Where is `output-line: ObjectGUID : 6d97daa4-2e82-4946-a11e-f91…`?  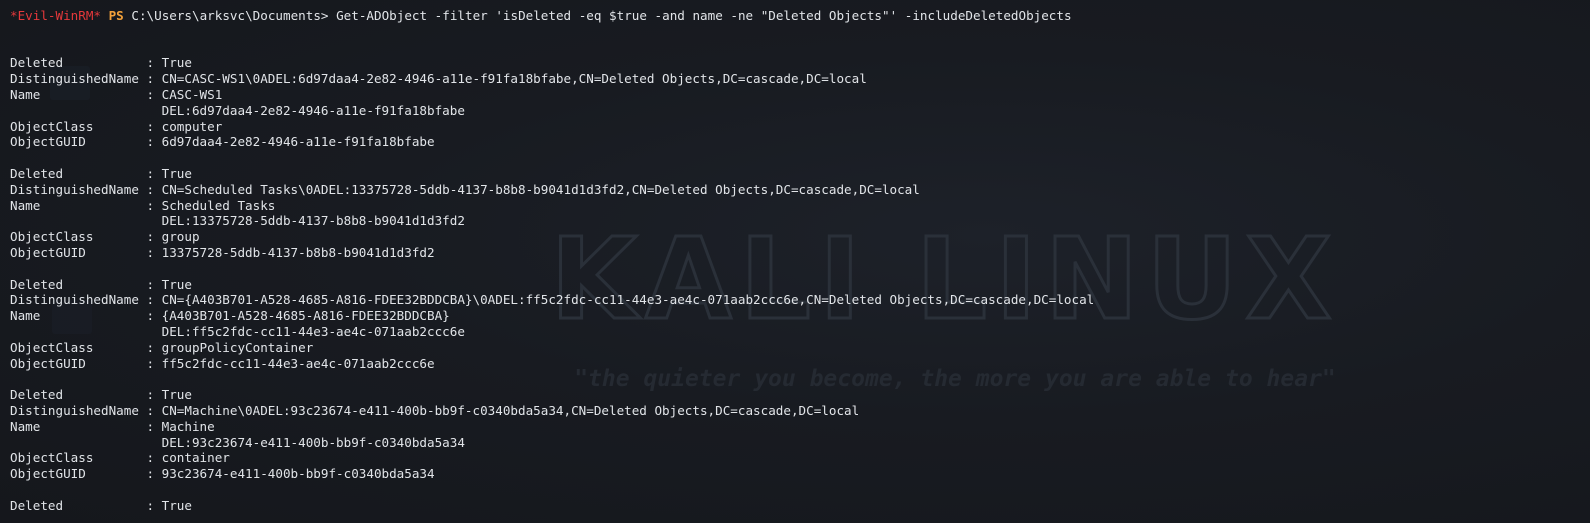
output-line: ObjectGUID : 6d97daa4-2e82-4946-a11e-f91… is located at coordinates (222, 142).